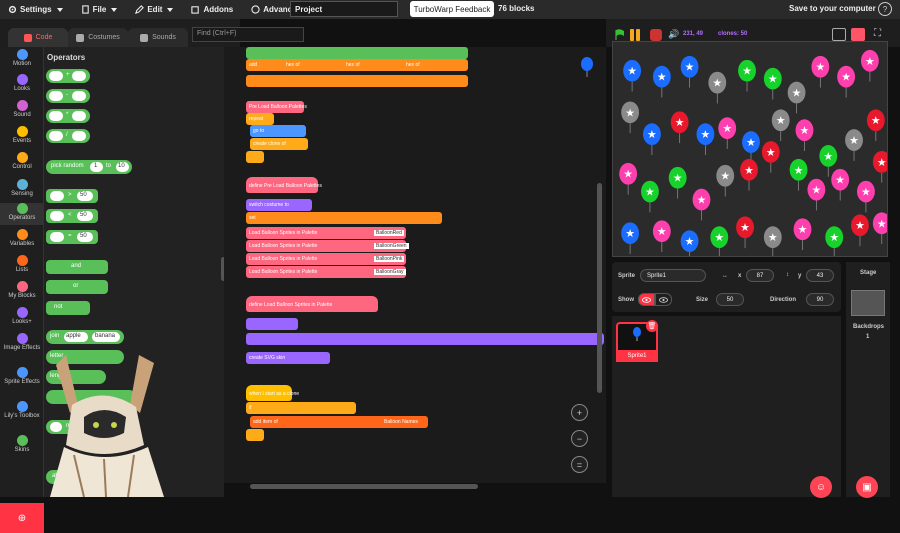 The width and height of the screenshot is (900, 533). Describe the element at coordinates (72, 196) in the screenshot. I see `greater-than-block: >50` at that location.